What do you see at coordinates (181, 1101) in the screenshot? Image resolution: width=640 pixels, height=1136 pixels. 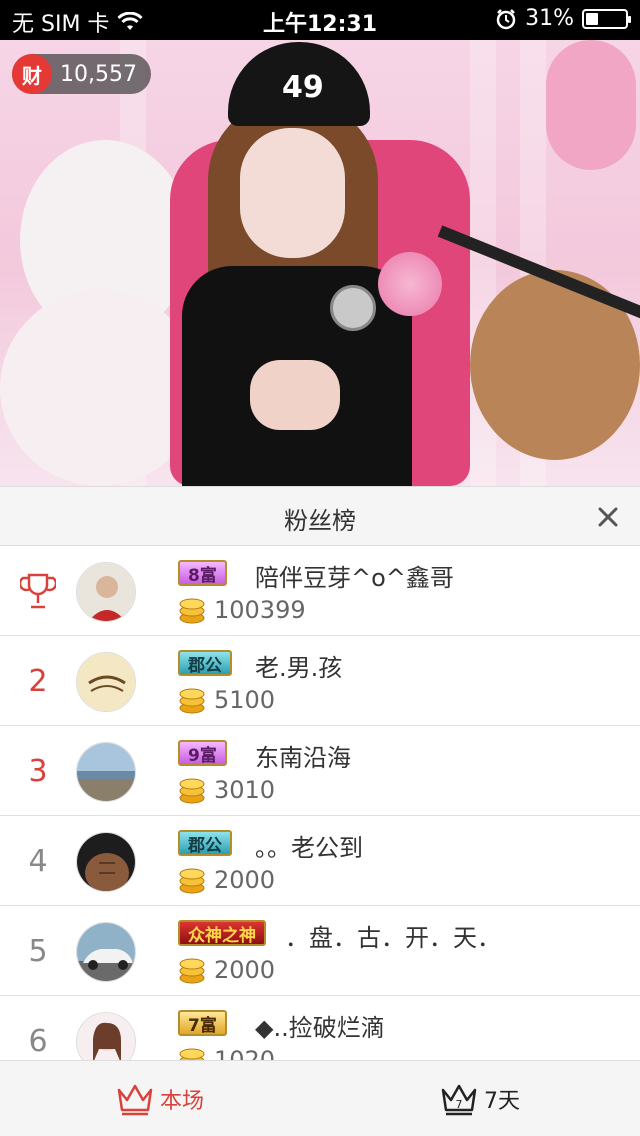 I see `tab-label: 本场` at bounding box center [181, 1101].